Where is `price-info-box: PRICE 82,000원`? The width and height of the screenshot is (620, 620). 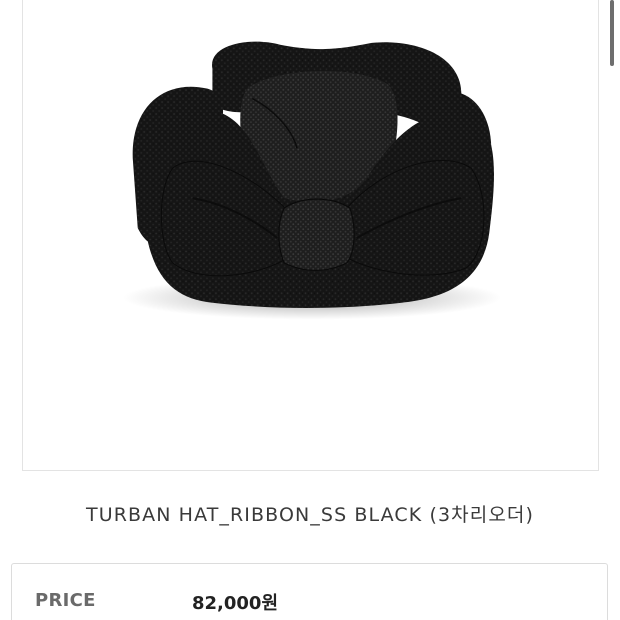 price-info-box: PRICE 82,000원 is located at coordinates (309, 591).